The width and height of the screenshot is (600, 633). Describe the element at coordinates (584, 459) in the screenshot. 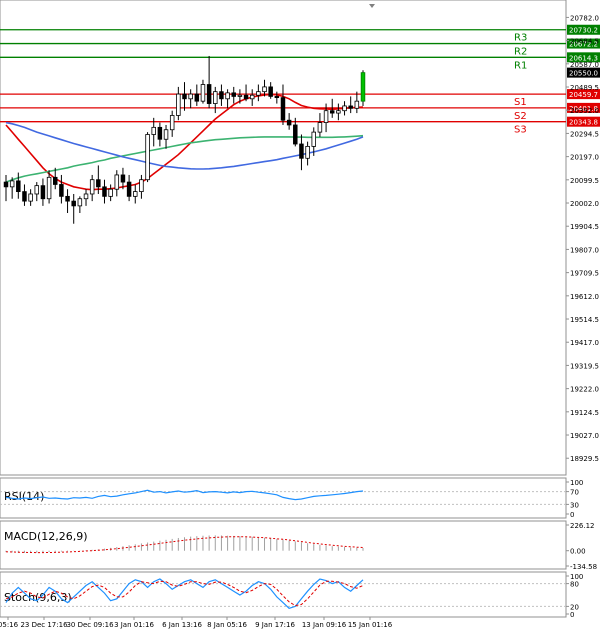

I see `price-tick-label: 18929.5` at that location.